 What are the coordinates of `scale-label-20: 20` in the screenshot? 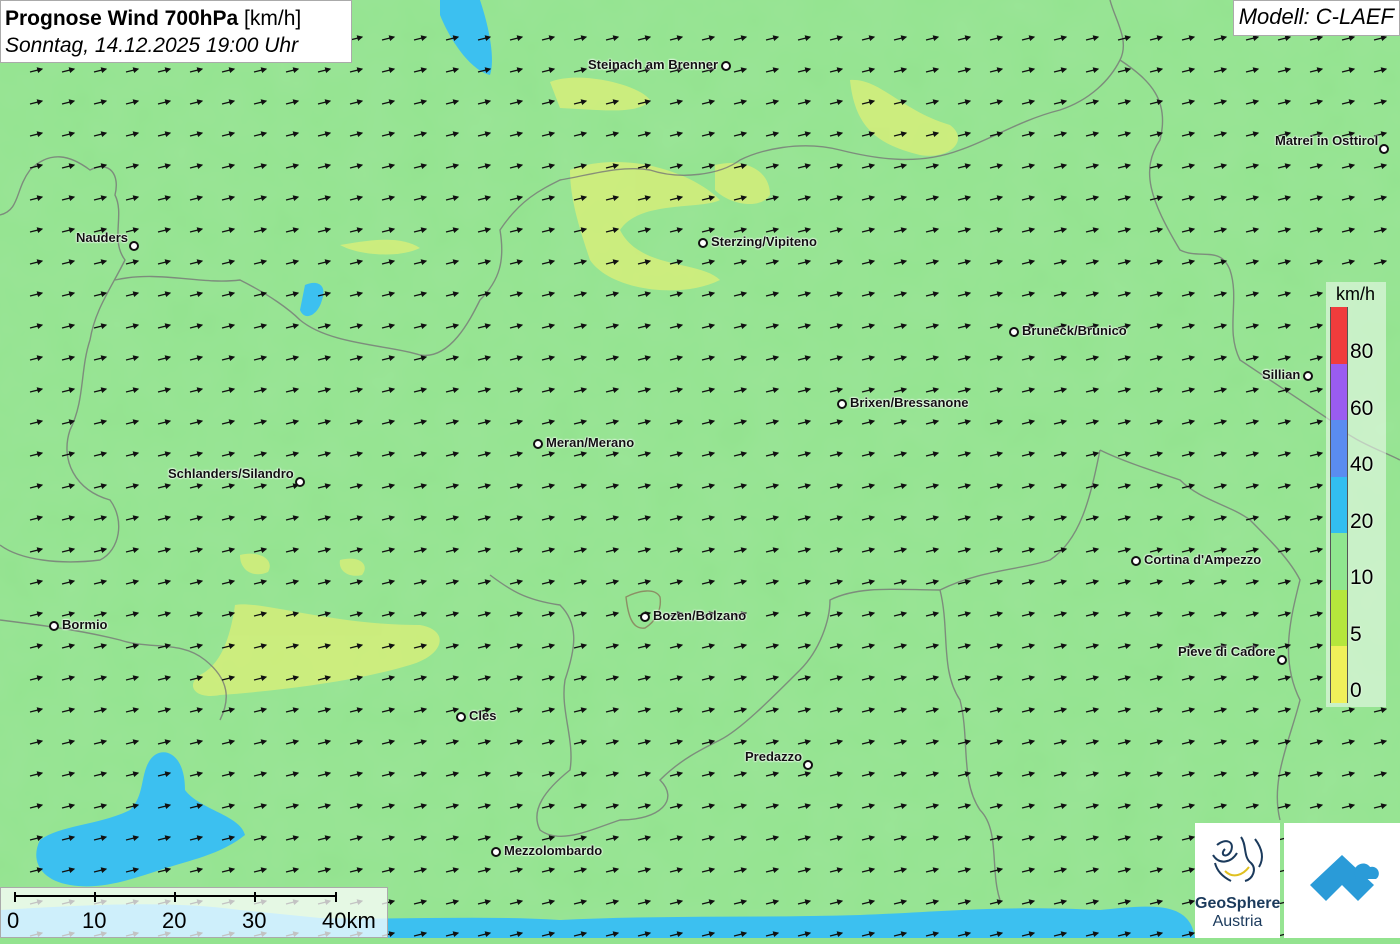 It's located at (174, 920).